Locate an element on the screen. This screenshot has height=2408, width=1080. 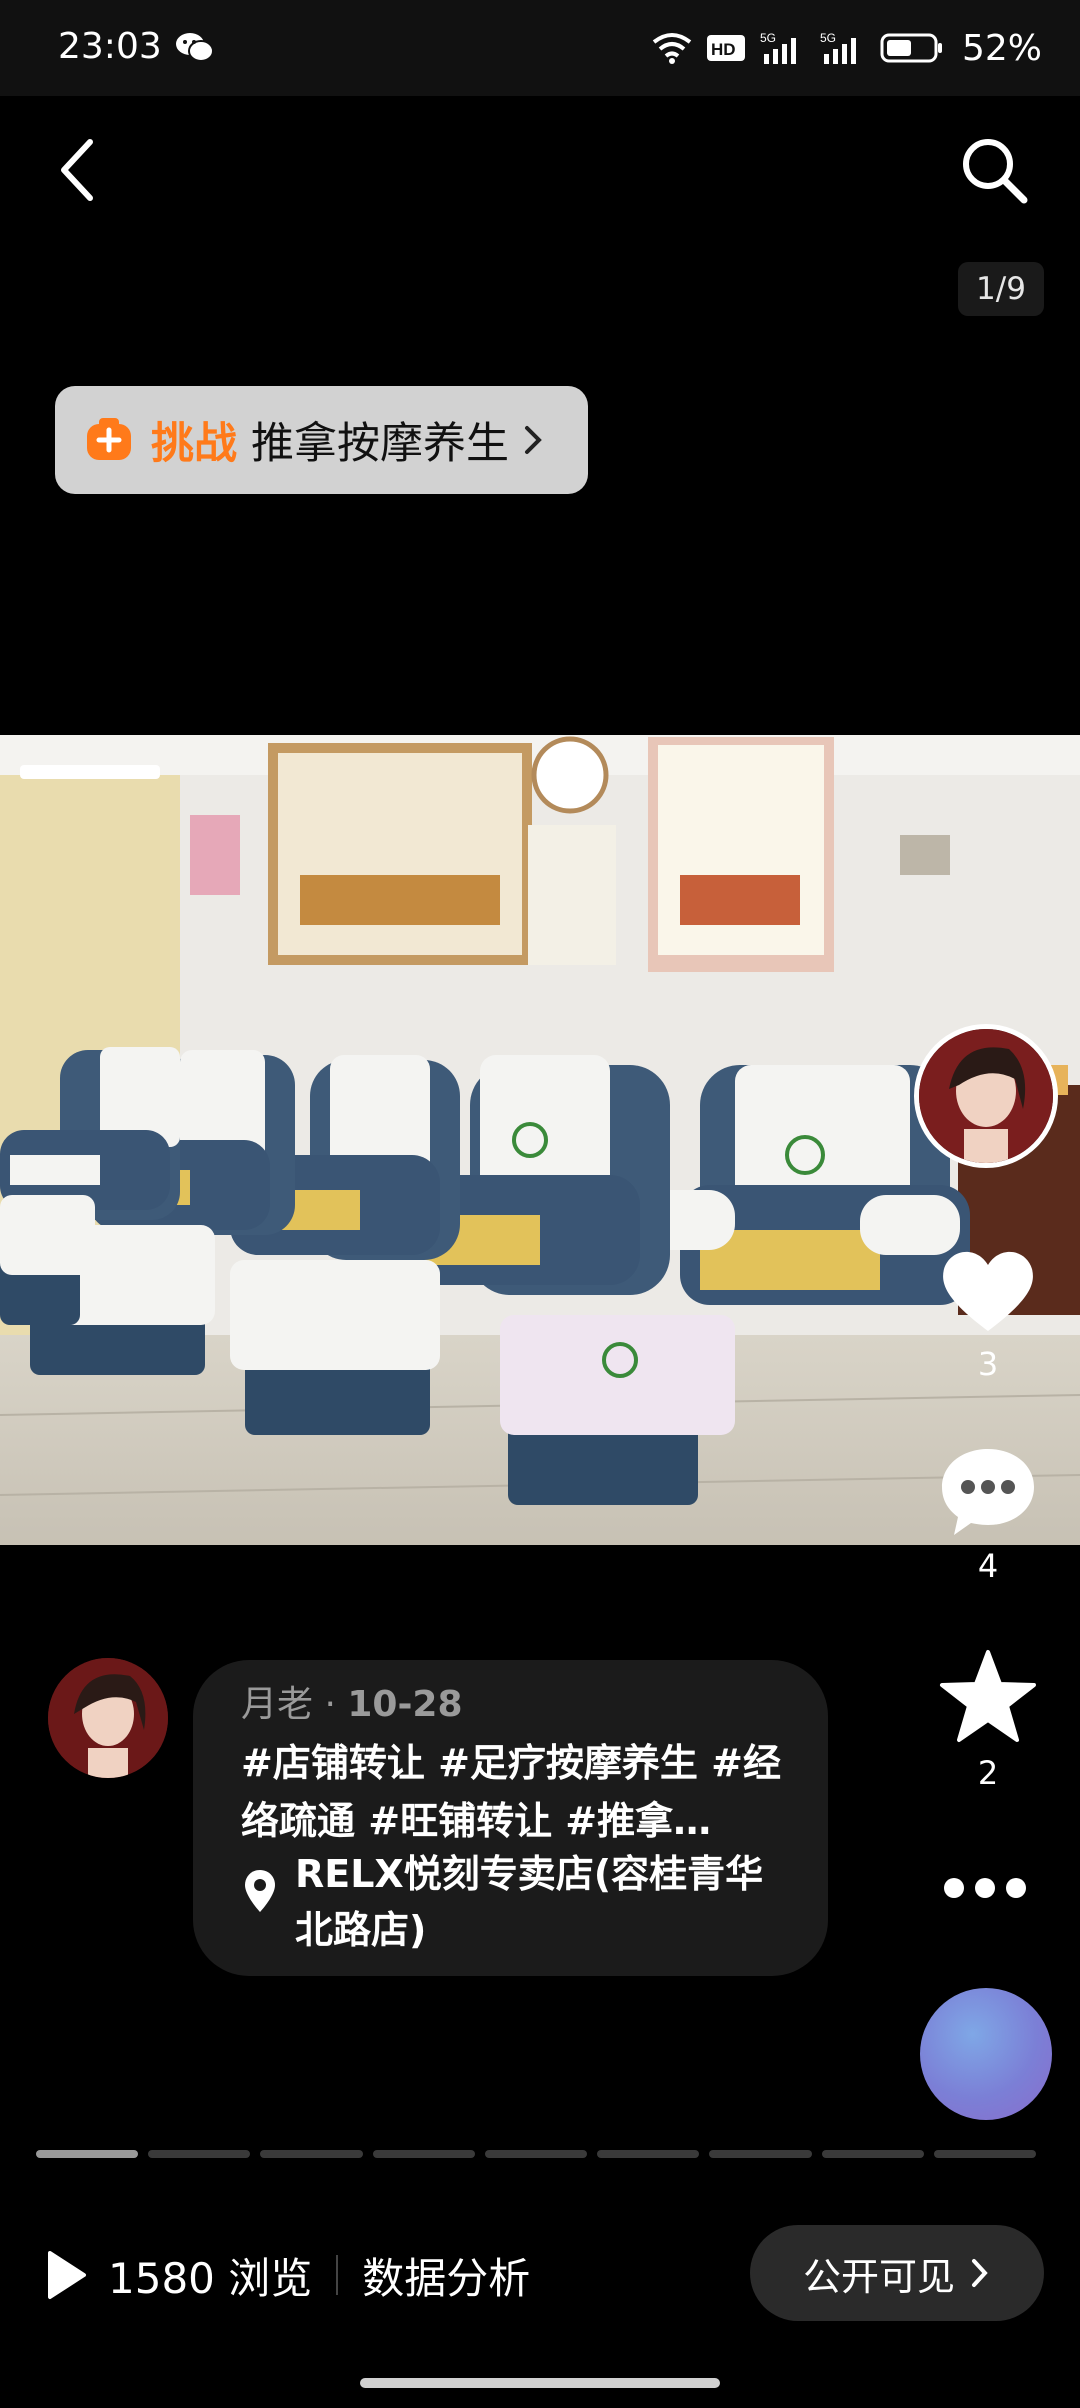
svg-text: HD is located at coordinates (723, 49).